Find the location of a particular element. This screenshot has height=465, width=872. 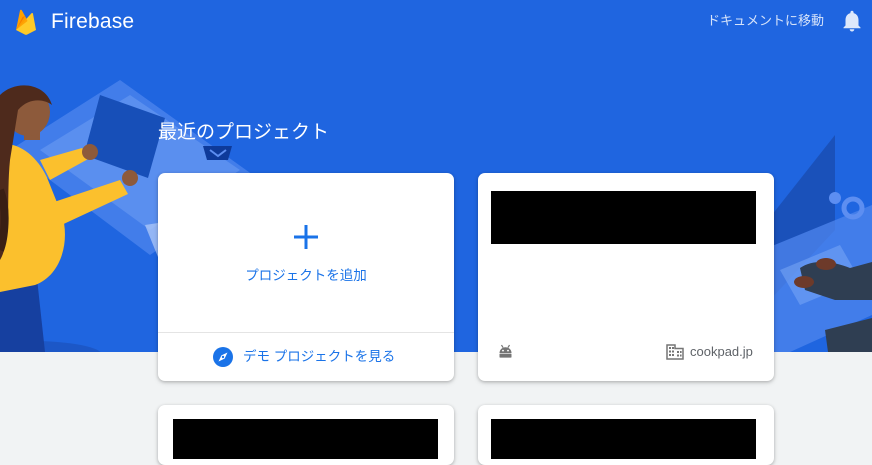

firebase-flame-icon is located at coordinates (26, 22).